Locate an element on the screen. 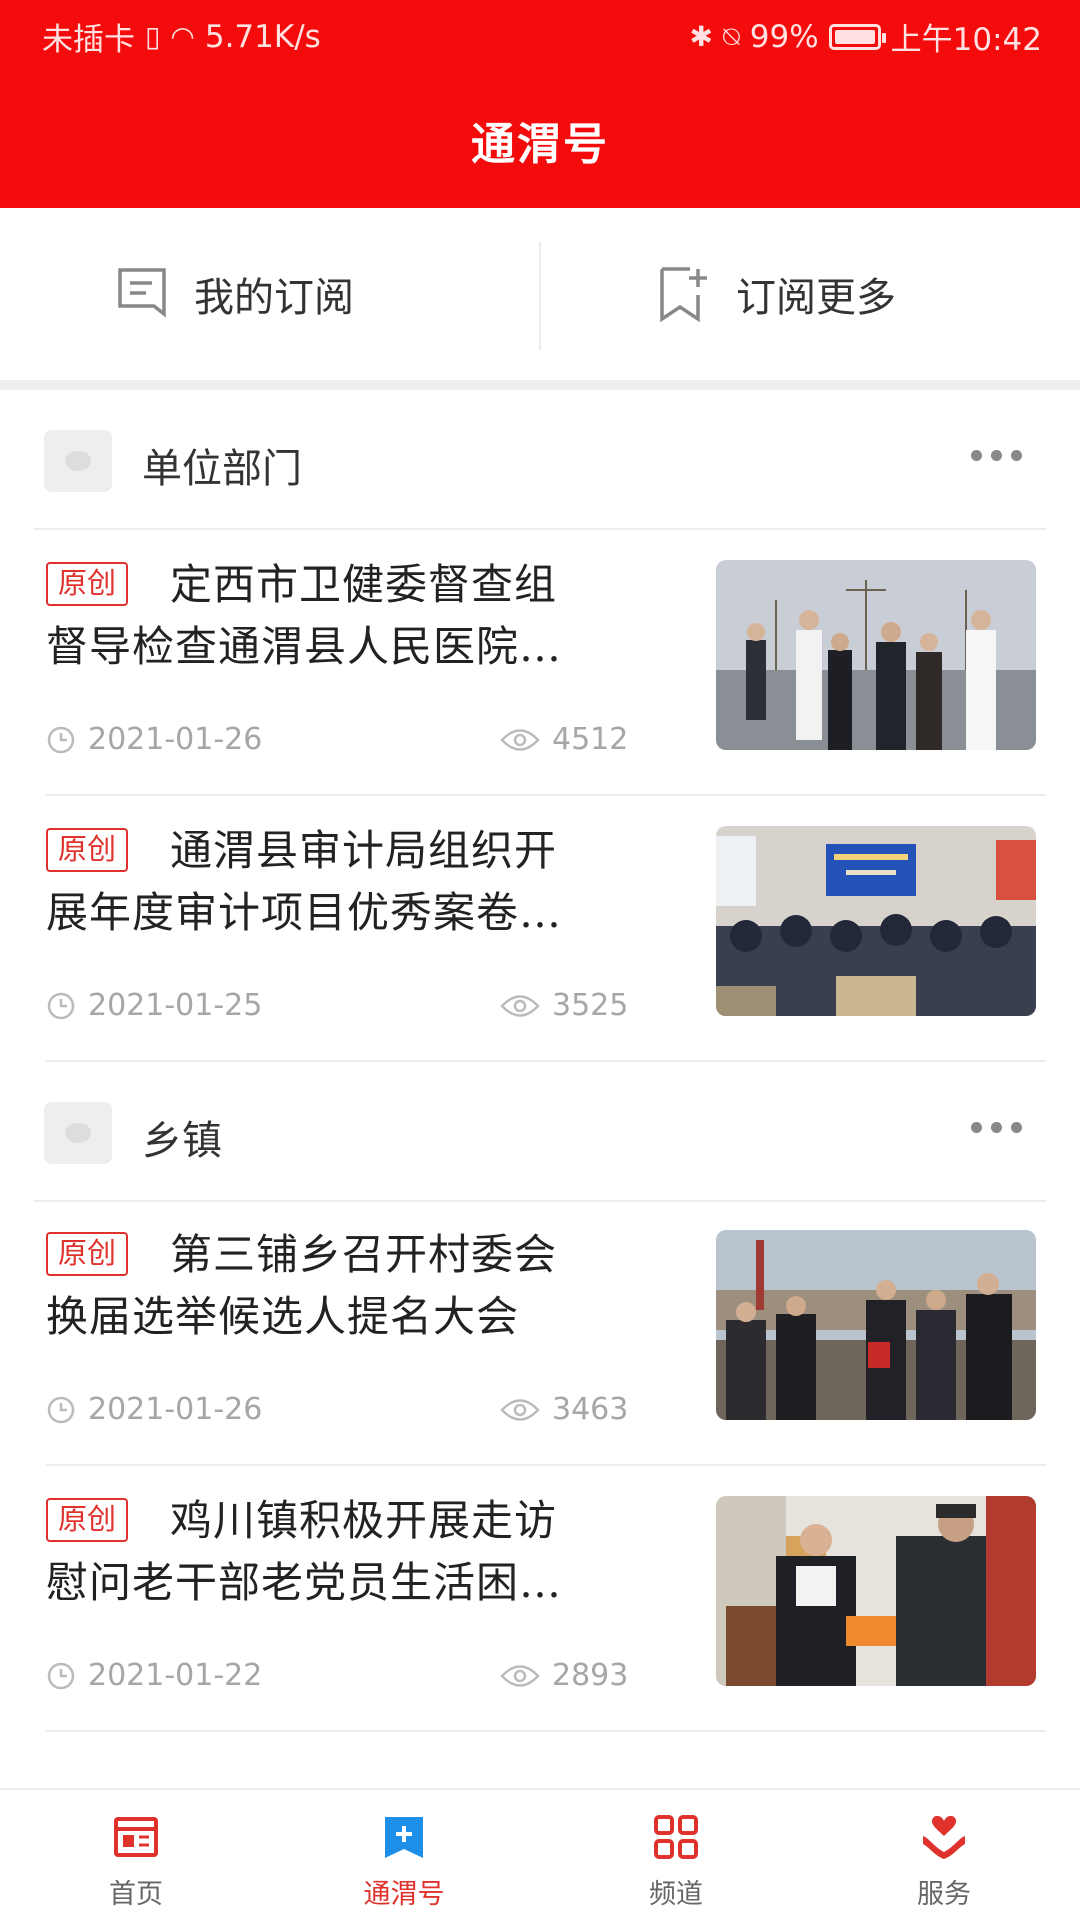 Image resolution: width=1080 pixels, height=1920 pixels. view-count: 2893 is located at coordinates (590, 1675).